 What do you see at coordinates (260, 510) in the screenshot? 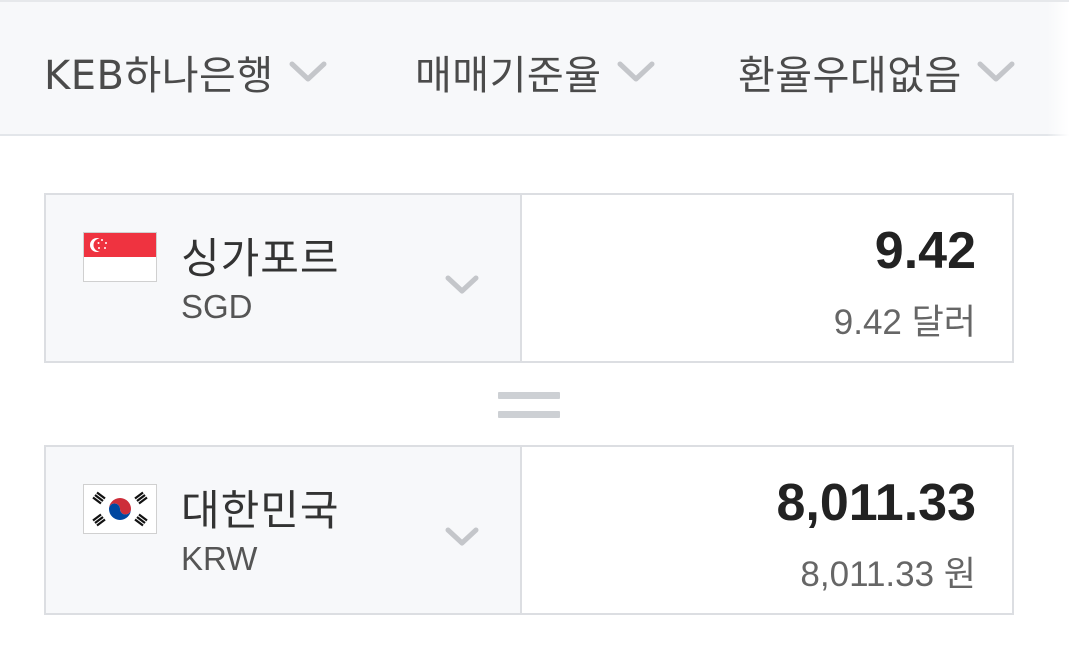
I see `to-currency-name: 대한민국` at bounding box center [260, 510].